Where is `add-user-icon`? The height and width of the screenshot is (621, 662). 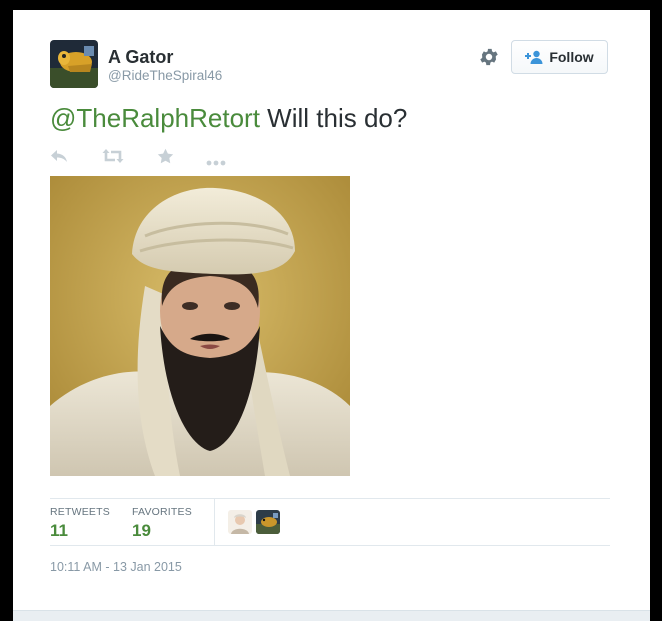
add-user-icon is located at coordinates (534, 57).